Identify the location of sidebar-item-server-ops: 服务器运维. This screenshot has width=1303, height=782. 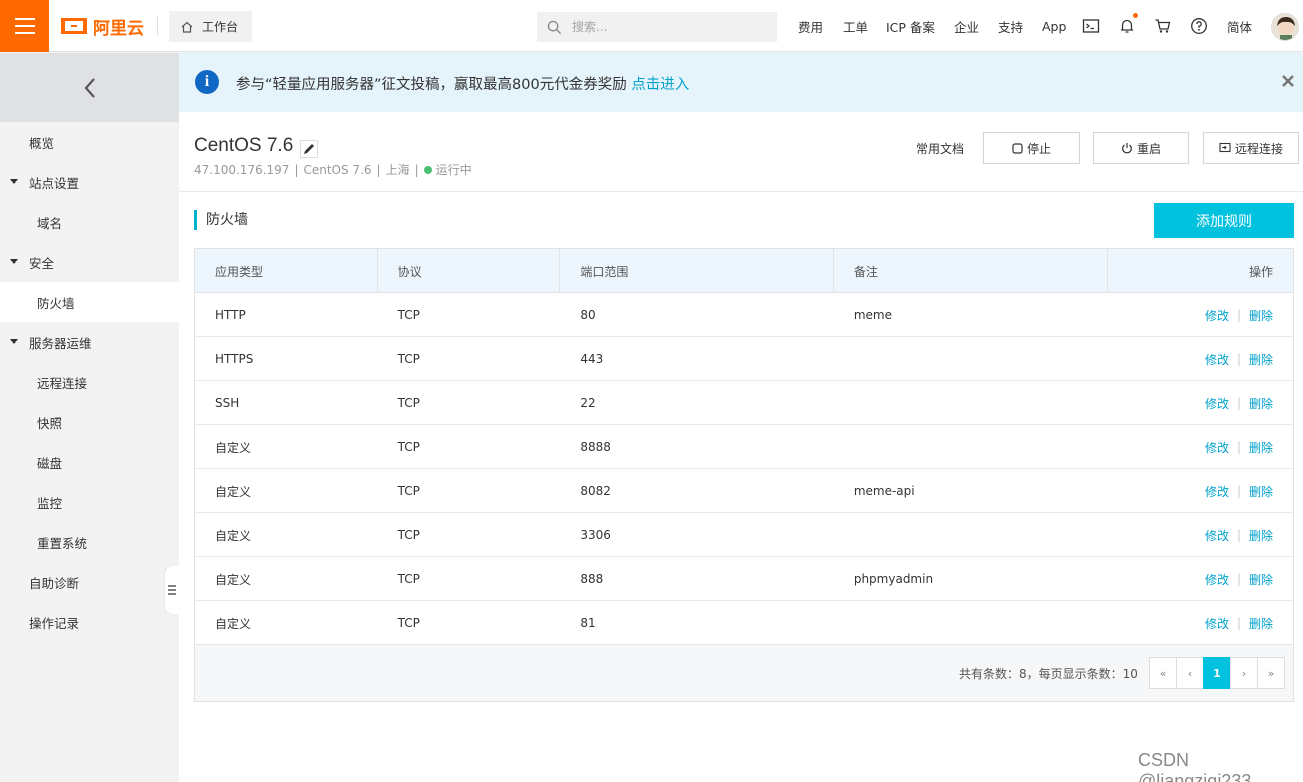
(89, 342).